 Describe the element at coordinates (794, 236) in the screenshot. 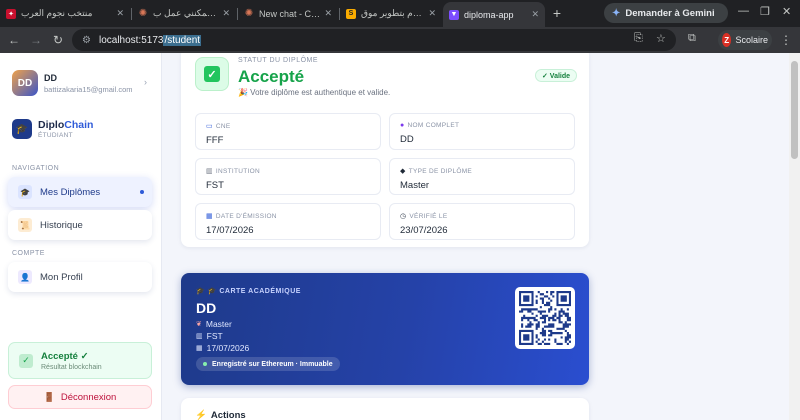

I see `page-scrollbar` at that location.